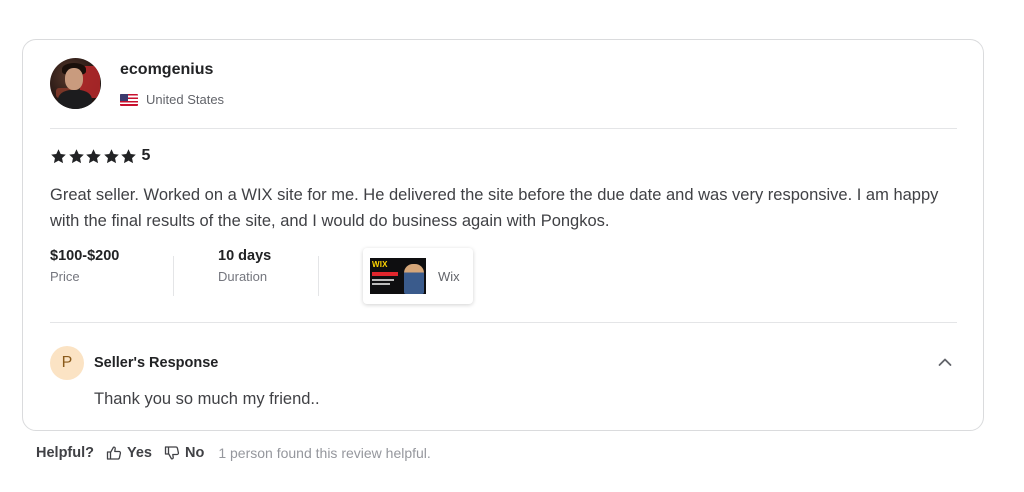 Image resolution: width=1024 pixels, height=492 pixels. I want to click on header-divider, so click(503, 128).